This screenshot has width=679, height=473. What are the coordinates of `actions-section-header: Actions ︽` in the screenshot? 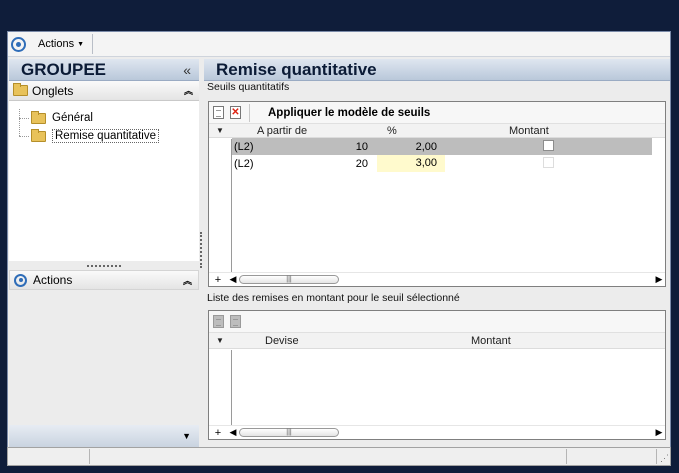 It's located at (104, 280).